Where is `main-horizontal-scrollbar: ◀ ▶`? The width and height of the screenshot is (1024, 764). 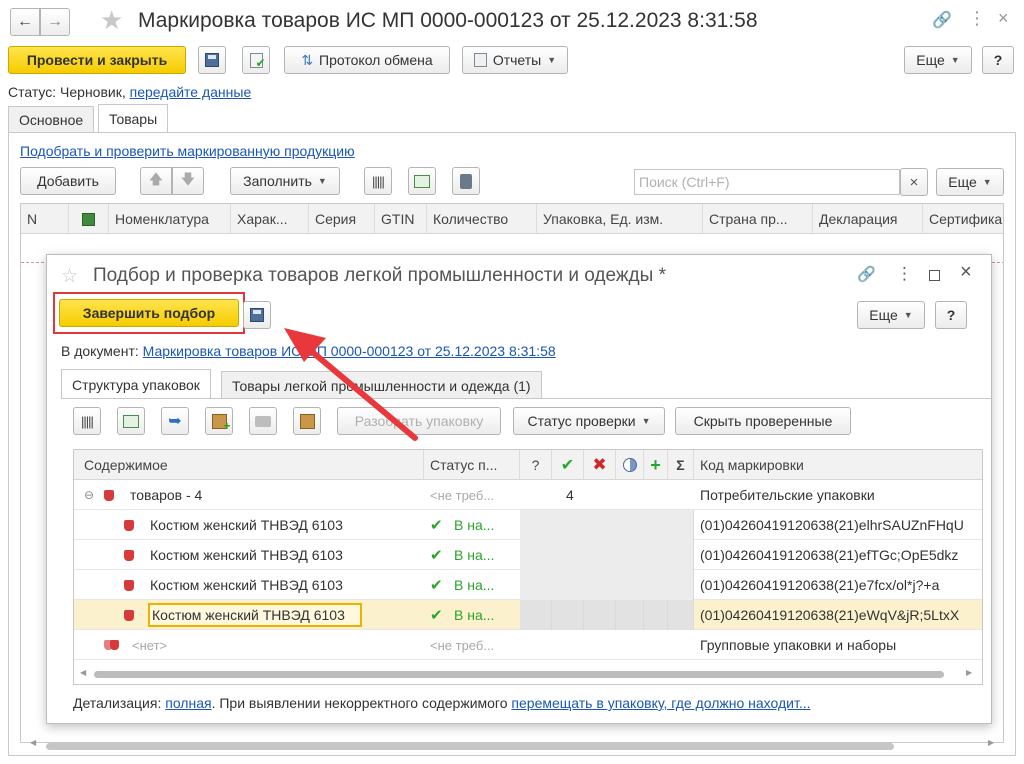
main-horizontal-scrollbar: ◀ ▶ is located at coordinates (513, 745).